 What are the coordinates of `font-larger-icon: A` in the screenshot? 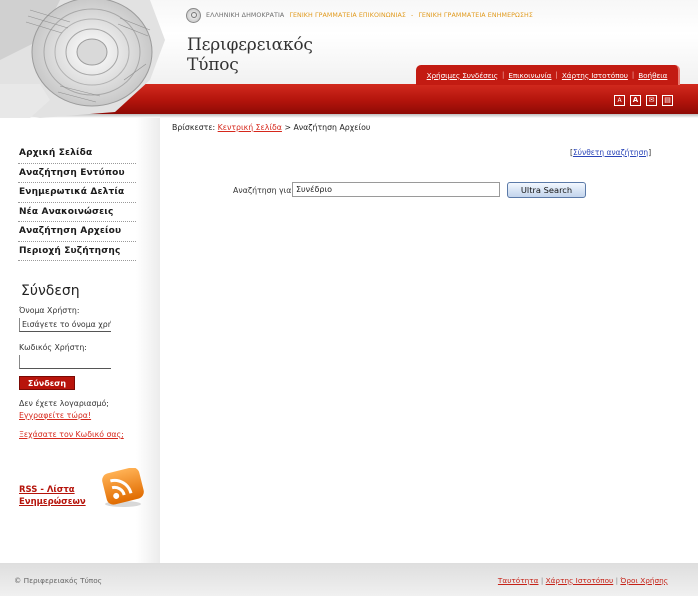 It's located at (635, 100).